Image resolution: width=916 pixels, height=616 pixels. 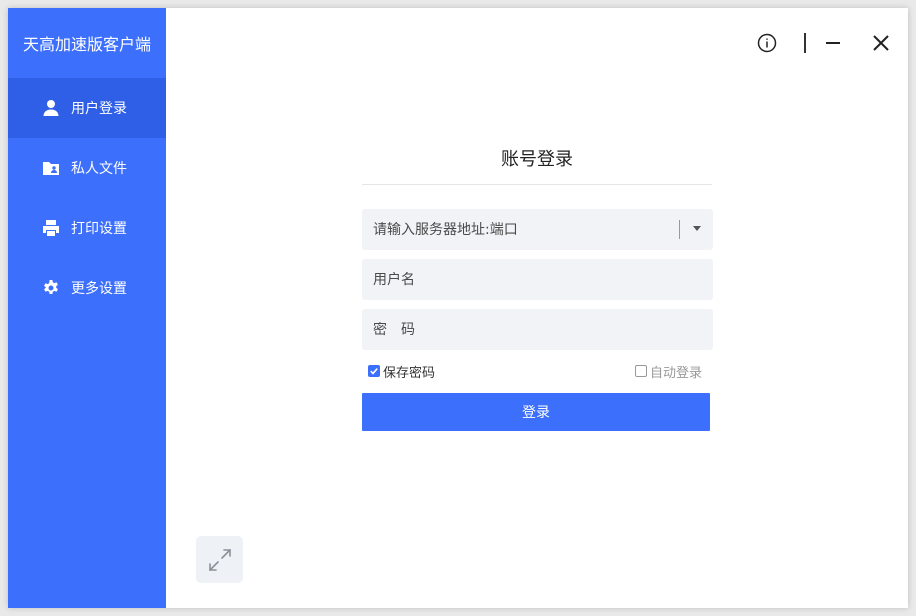 I want to click on sidebar-item-label: 更多设置, so click(x=99, y=289).